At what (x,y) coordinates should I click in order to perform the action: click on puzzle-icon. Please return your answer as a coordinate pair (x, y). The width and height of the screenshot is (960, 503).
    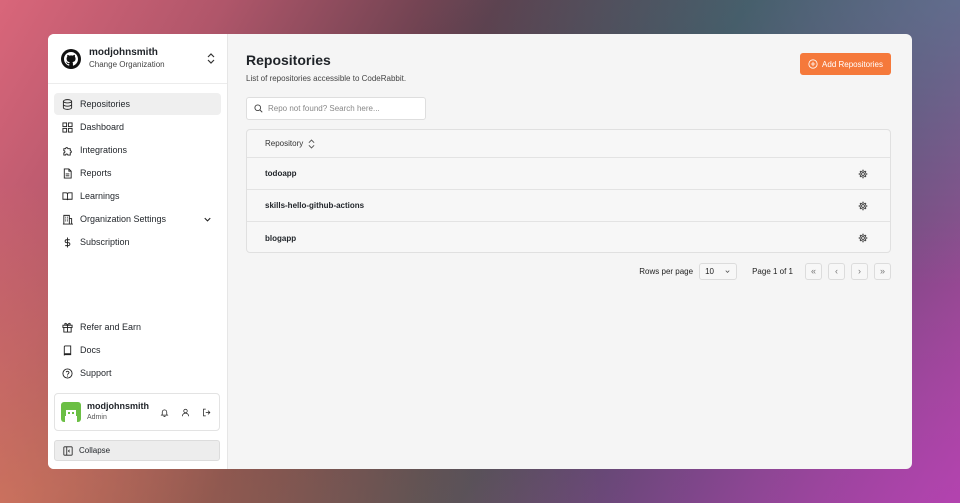
    Looking at the image, I should click on (67, 151).